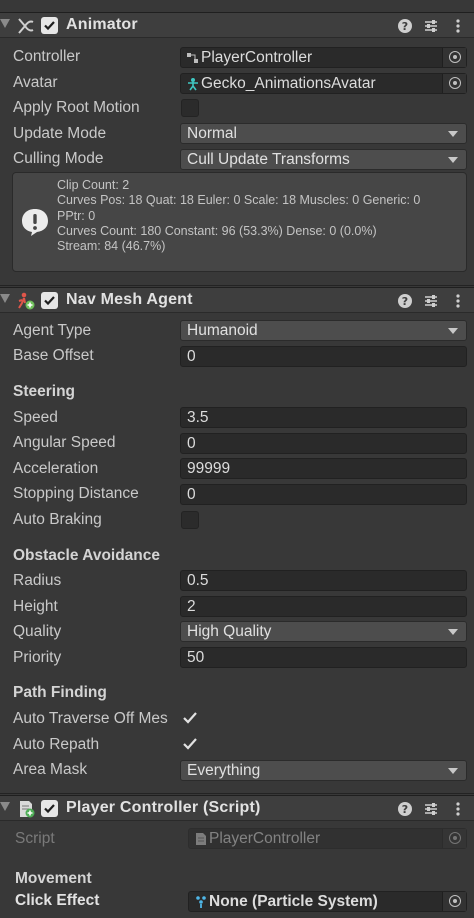 This screenshot has width=474, height=918. I want to click on player-controller-header: Player Controller (Script) ?, so click(237, 808).